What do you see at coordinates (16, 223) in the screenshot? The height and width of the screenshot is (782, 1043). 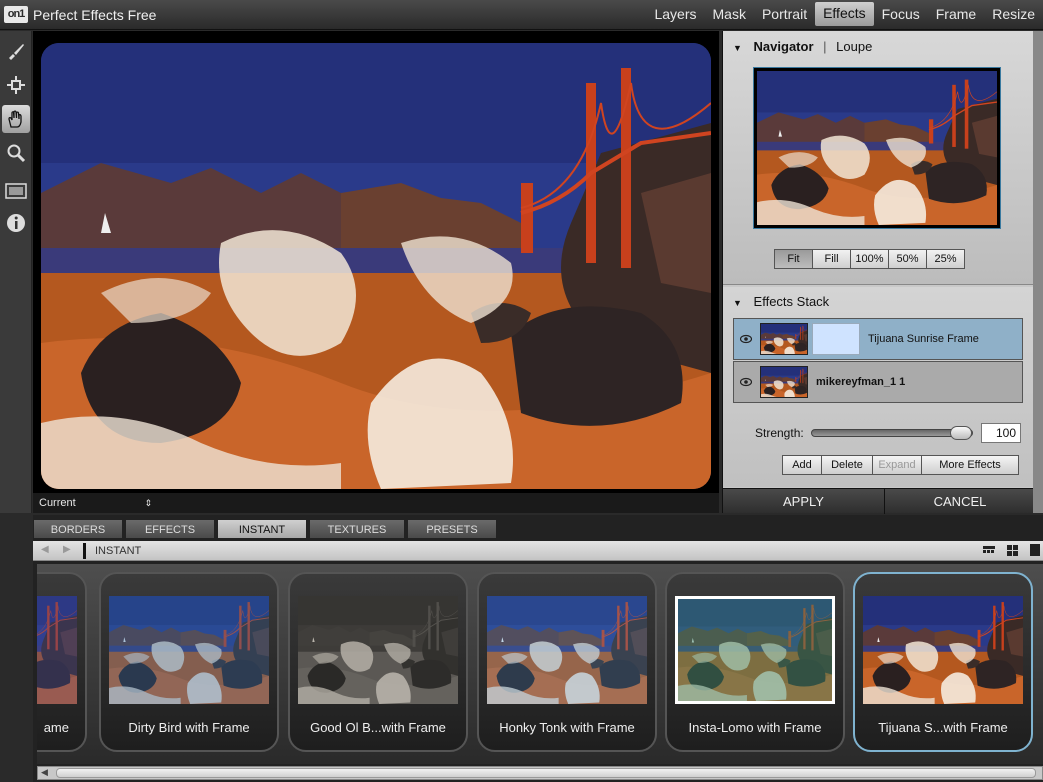 I see `info-icon` at bounding box center [16, 223].